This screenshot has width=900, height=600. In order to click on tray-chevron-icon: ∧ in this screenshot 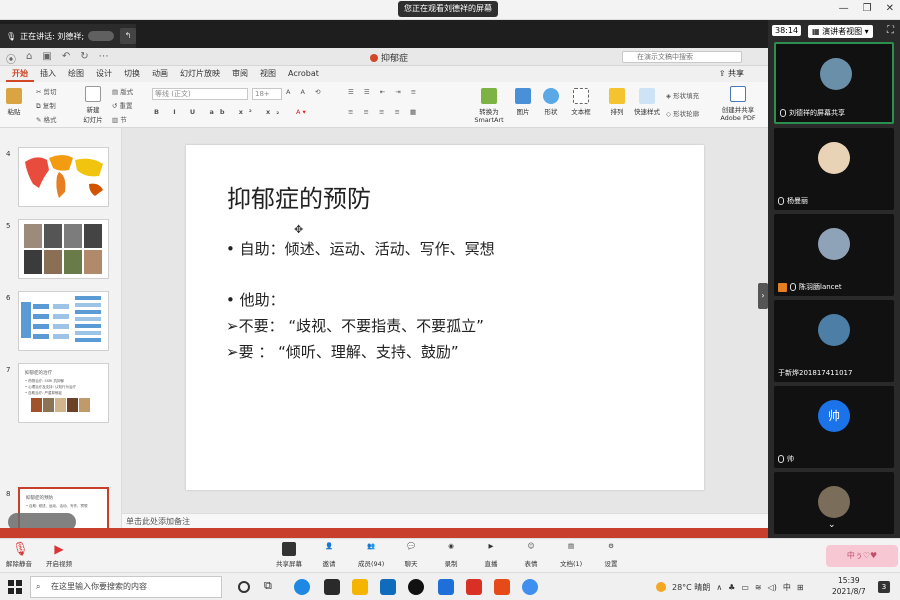, I will do `click(719, 587)`.